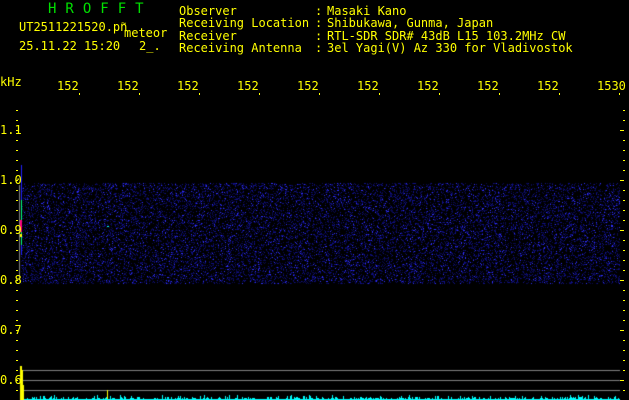  What do you see at coordinates (100, 9) in the screenshot?
I see `app-title: HROFFT` at bounding box center [100, 9].